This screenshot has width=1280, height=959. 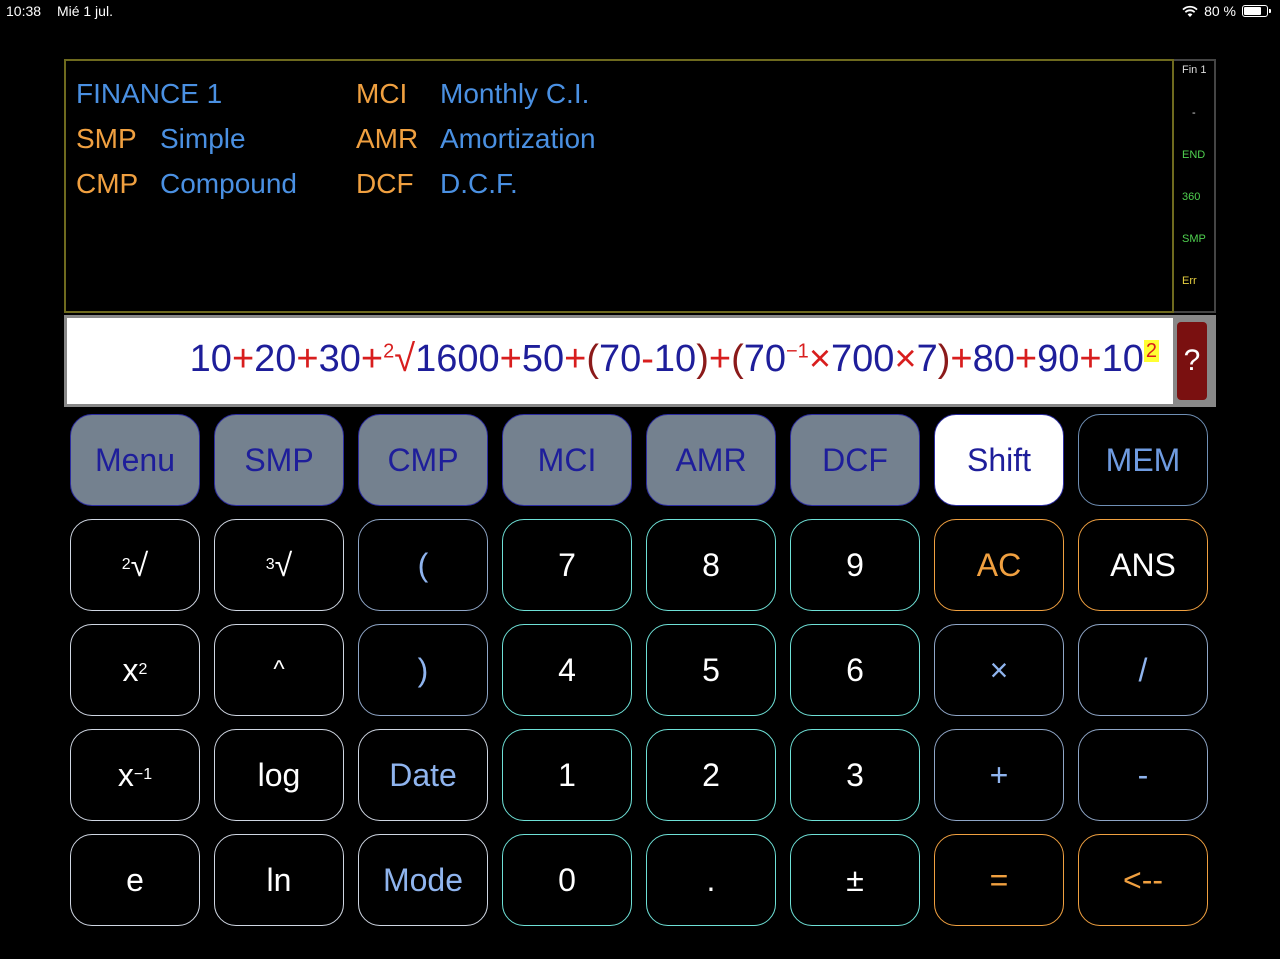 What do you see at coordinates (135, 670) in the screenshot?
I see `square-button: x2` at bounding box center [135, 670].